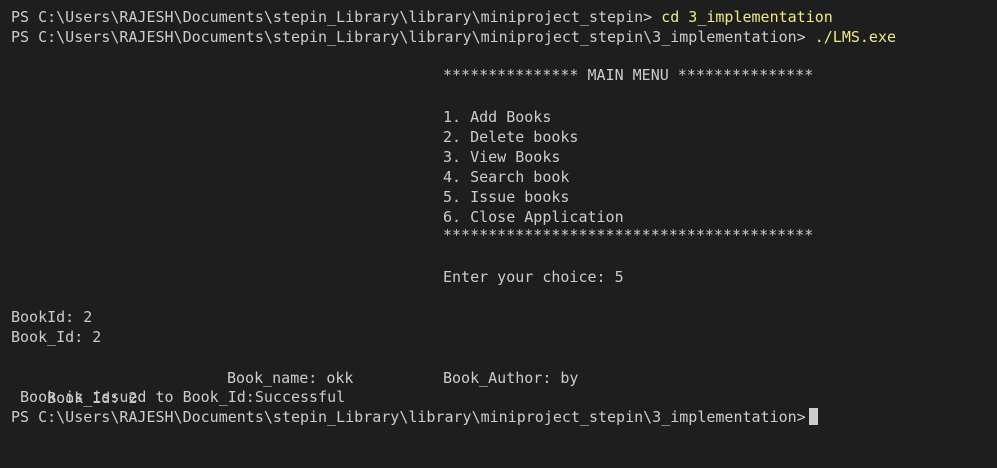 This screenshot has height=468, width=997. I want to click on menu-item: 5. Issue books, so click(506, 197).